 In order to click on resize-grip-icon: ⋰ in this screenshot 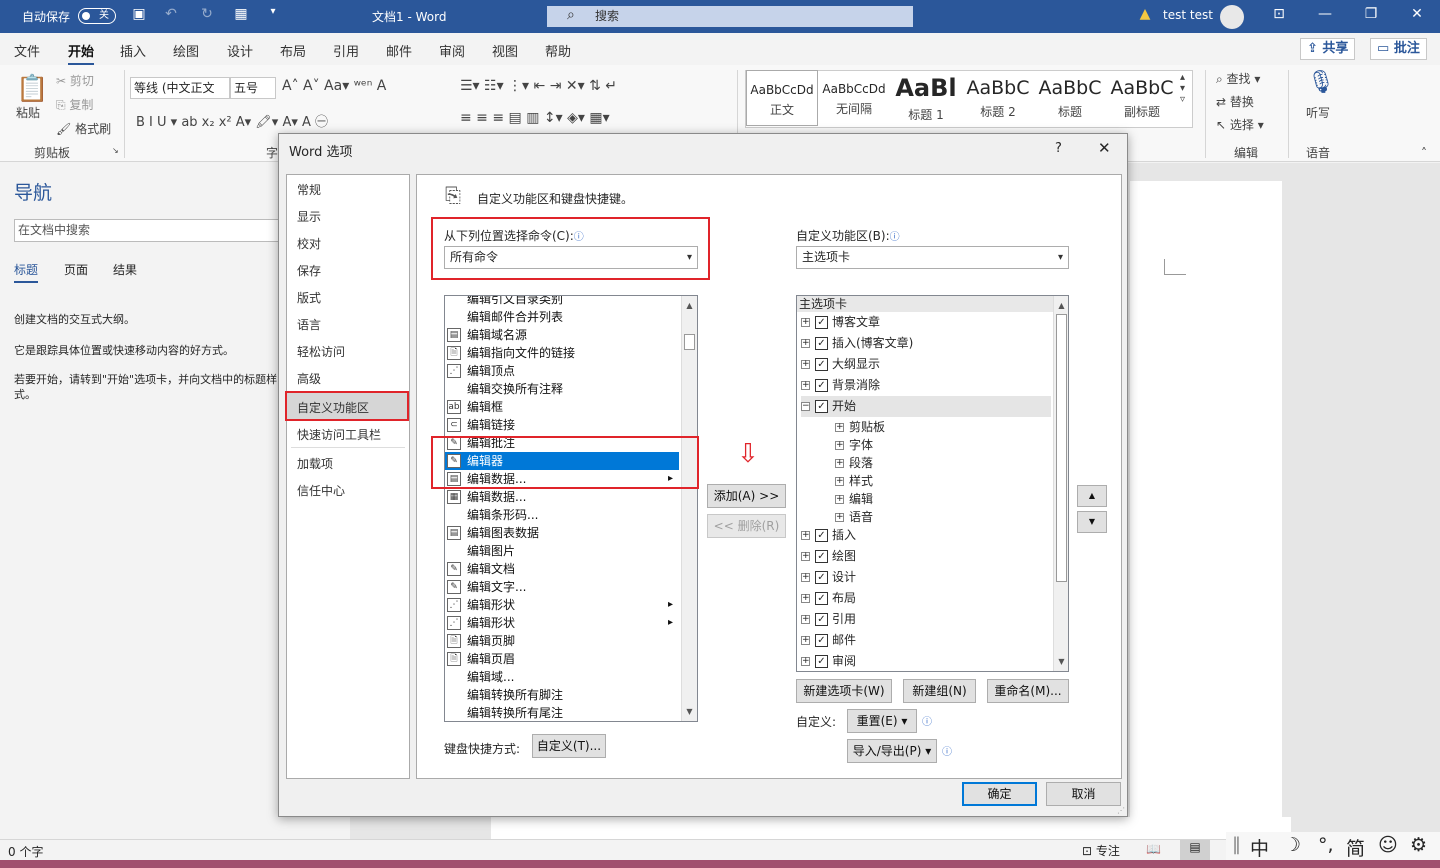, I will do `click(1121, 810)`.